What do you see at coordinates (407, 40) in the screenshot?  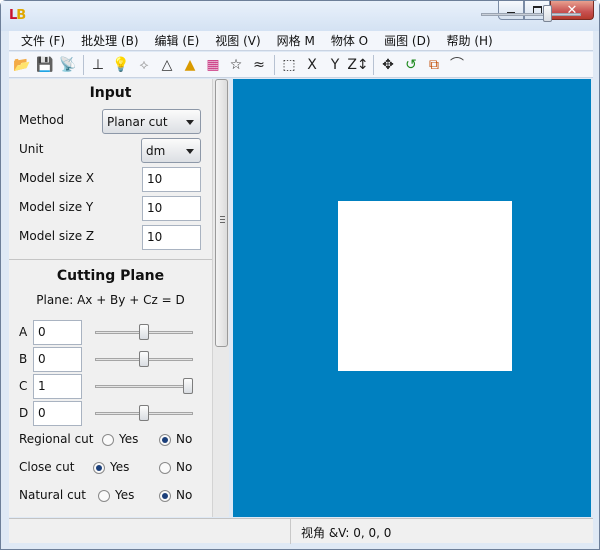 I see `menu-draw: 画图 (D)` at bounding box center [407, 40].